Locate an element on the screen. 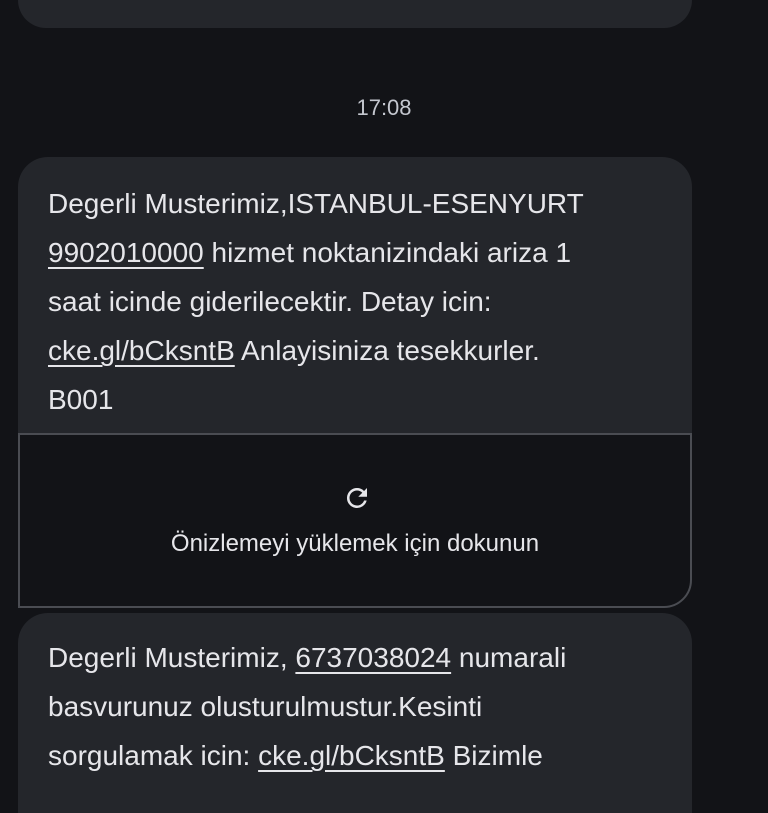 The height and width of the screenshot is (813, 768). message-text-segment: hizmet noktanizindaki ariza 1 is located at coordinates (387, 252).